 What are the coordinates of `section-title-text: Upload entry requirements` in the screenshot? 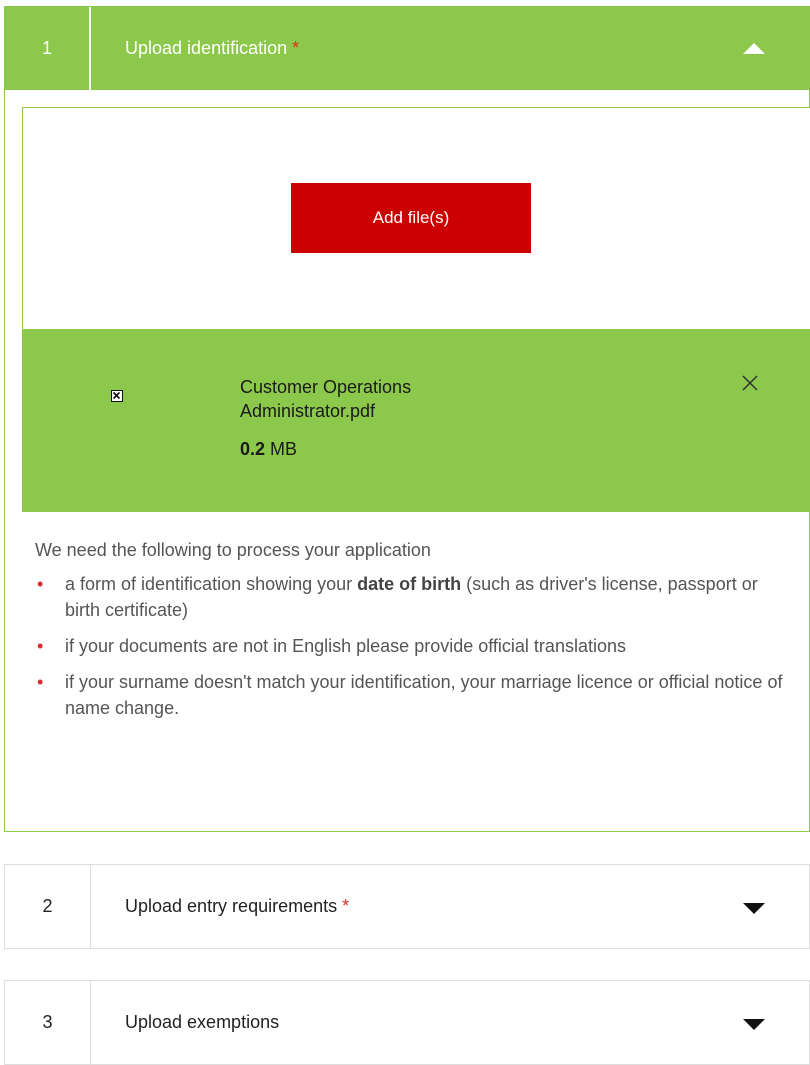 It's located at (231, 906).